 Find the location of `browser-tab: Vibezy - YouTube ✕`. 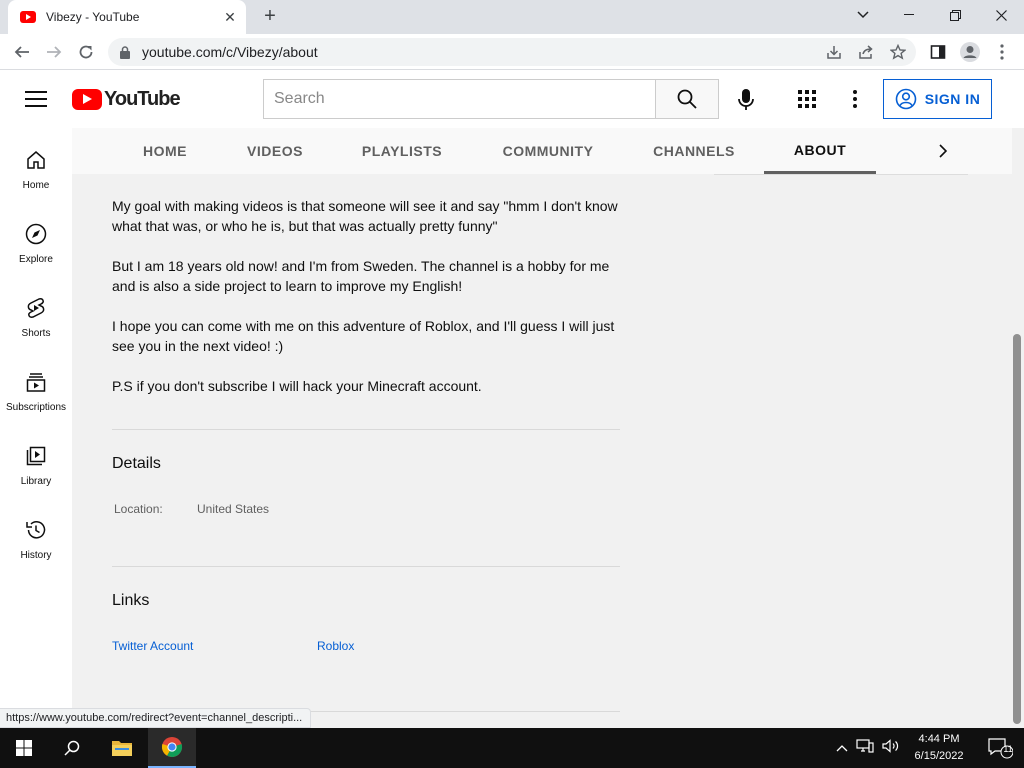

browser-tab: Vibezy - YouTube ✕ is located at coordinates (127, 17).